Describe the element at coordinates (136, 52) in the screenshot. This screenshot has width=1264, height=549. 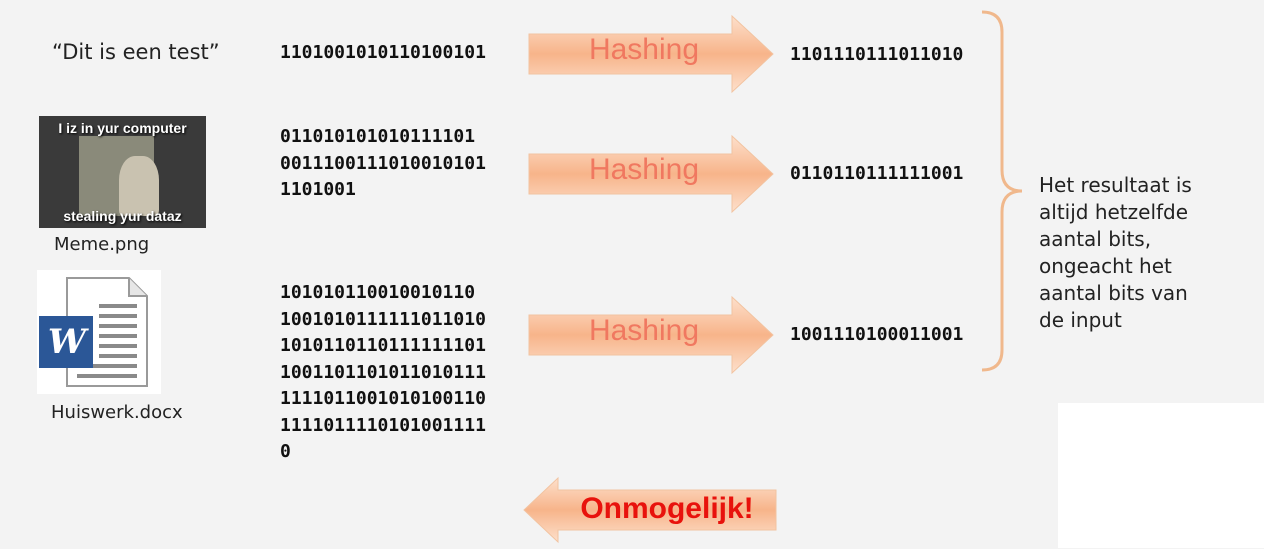
I see `input-label-text: “Dit is een test”` at that location.